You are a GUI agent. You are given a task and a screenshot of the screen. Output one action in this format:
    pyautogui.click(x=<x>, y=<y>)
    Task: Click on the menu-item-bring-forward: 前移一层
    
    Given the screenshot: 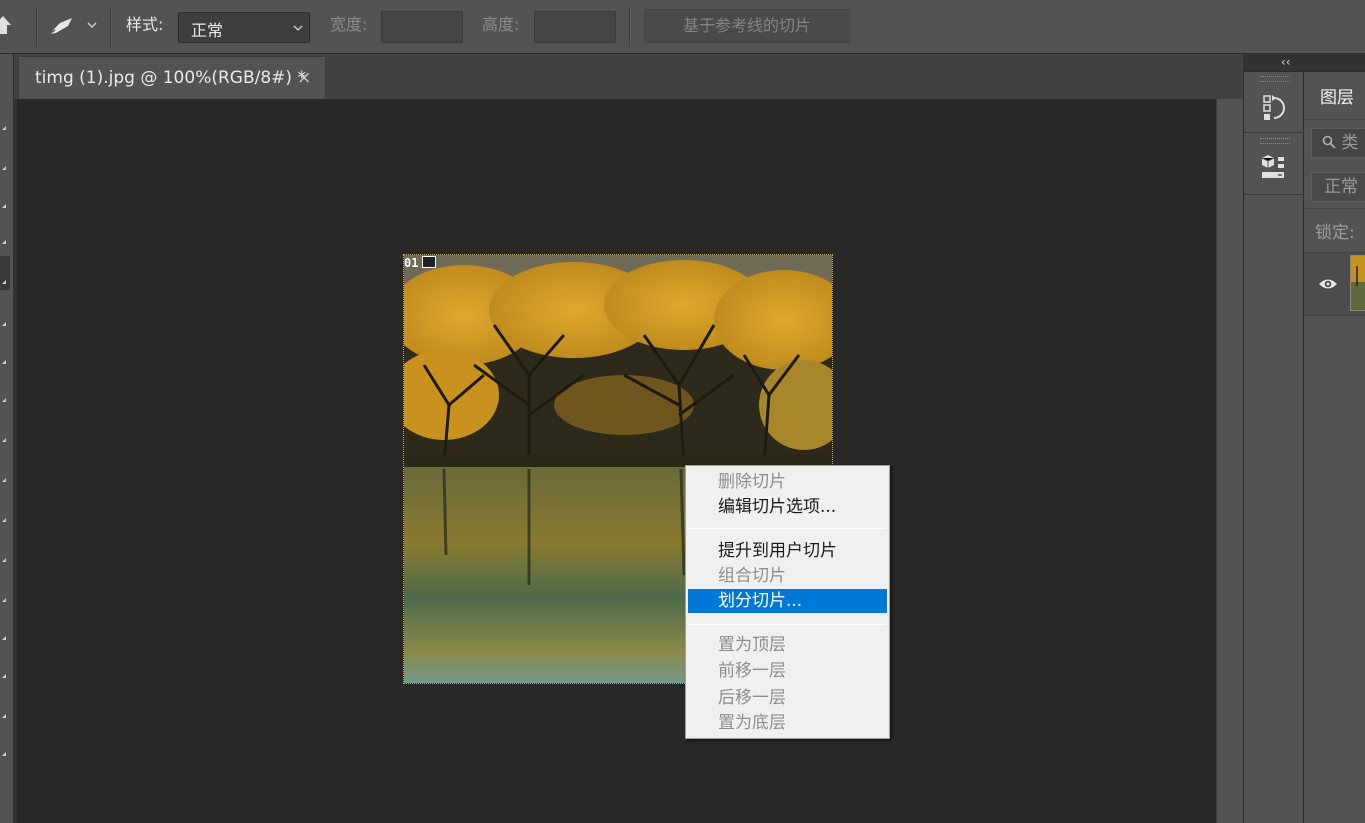 What is the action you would take?
    pyautogui.click(x=787, y=671)
    